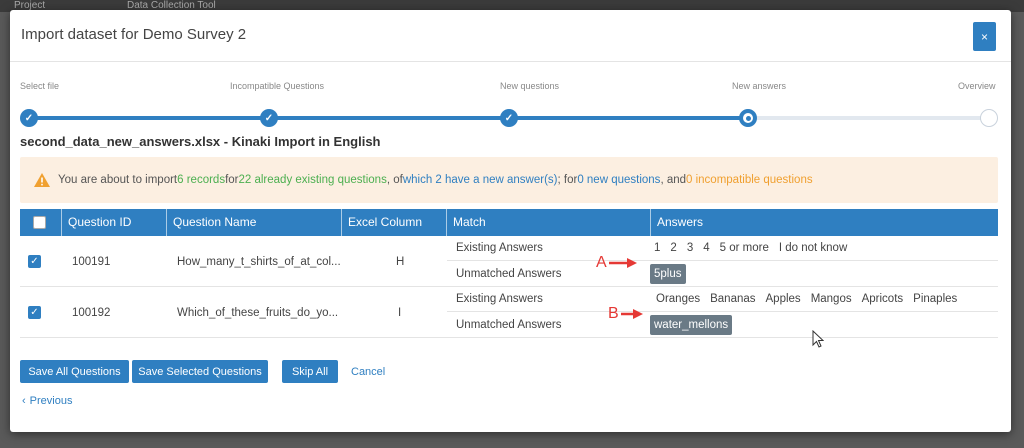 The image size is (1024, 448). Describe the element at coordinates (678, 299) in the screenshot. I see `existing-answer: Oranges` at that location.